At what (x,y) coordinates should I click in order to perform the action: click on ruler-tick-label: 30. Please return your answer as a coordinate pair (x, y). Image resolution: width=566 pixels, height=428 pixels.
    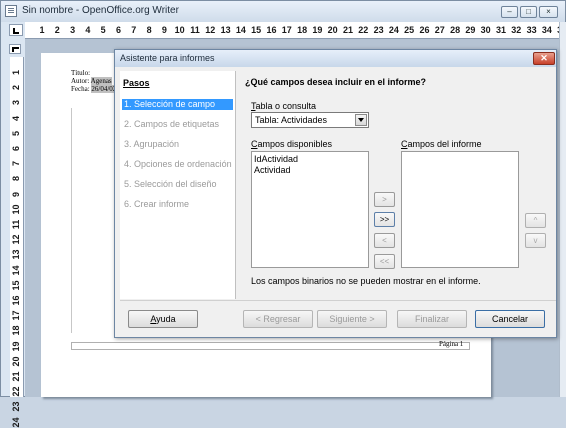
    Looking at the image, I should click on (485, 30).